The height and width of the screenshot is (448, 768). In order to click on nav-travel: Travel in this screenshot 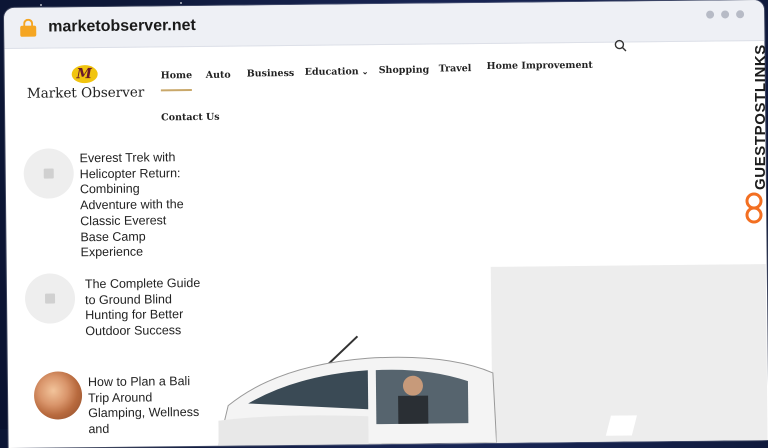, I will do `click(455, 68)`.